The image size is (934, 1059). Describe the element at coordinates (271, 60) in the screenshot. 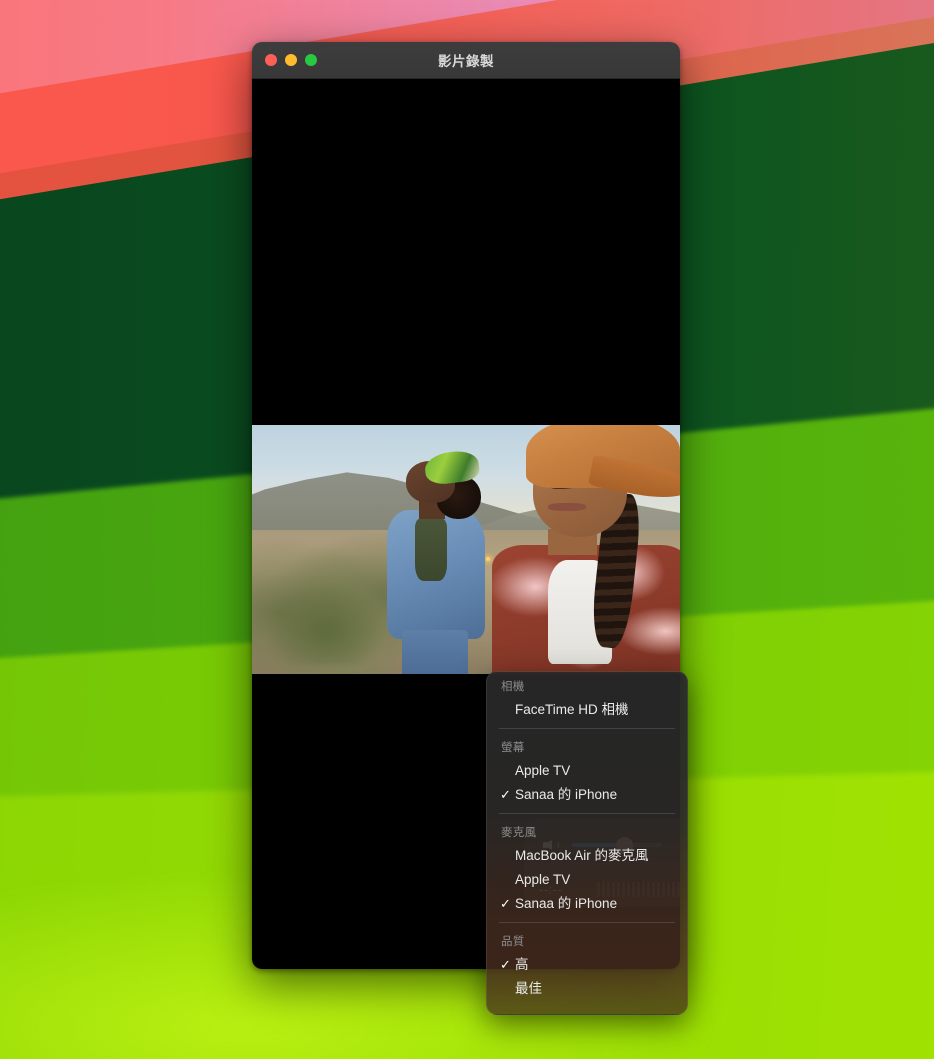

I see `close-button` at that location.